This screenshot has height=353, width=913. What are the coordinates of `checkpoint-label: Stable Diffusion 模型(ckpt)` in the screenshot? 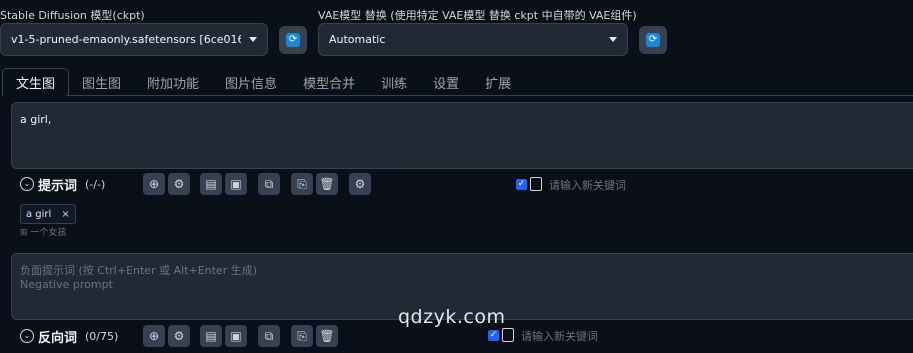 It's located at (72, 15).